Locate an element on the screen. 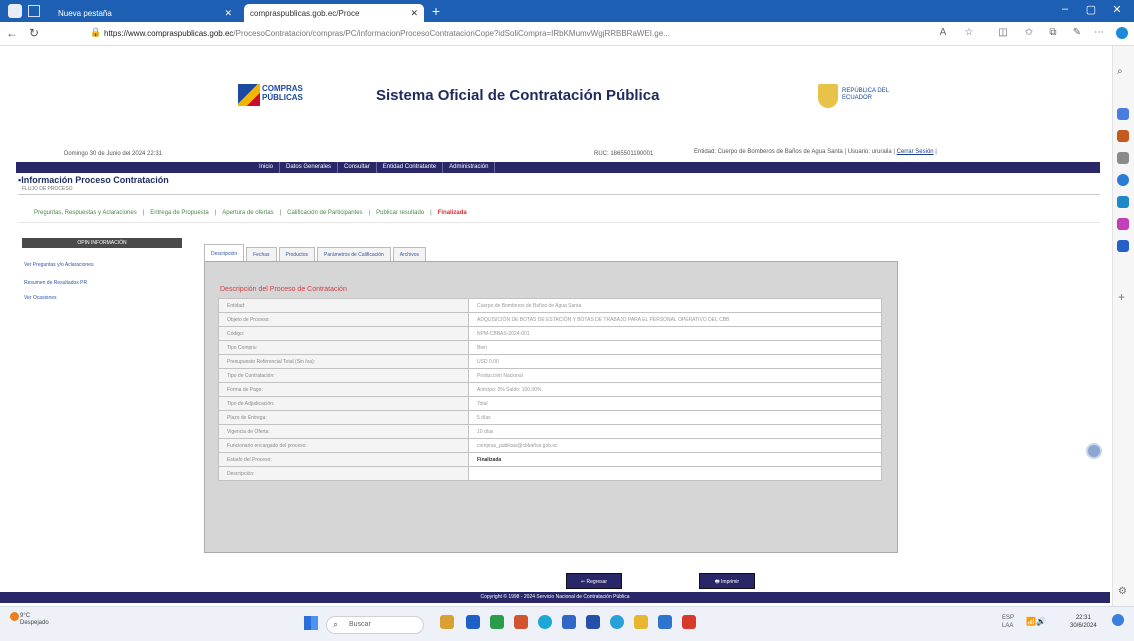  new-tab-icon: + is located at coordinates (436, 11).